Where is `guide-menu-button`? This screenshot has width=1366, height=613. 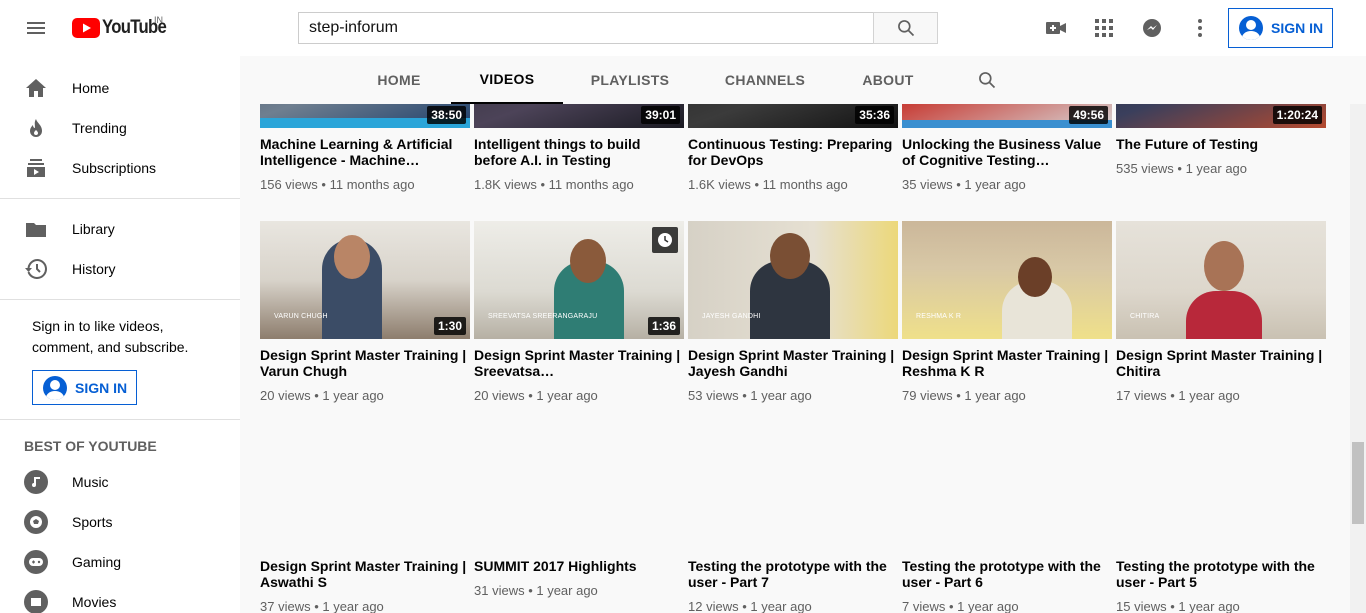 guide-menu-button is located at coordinates (36, 28).